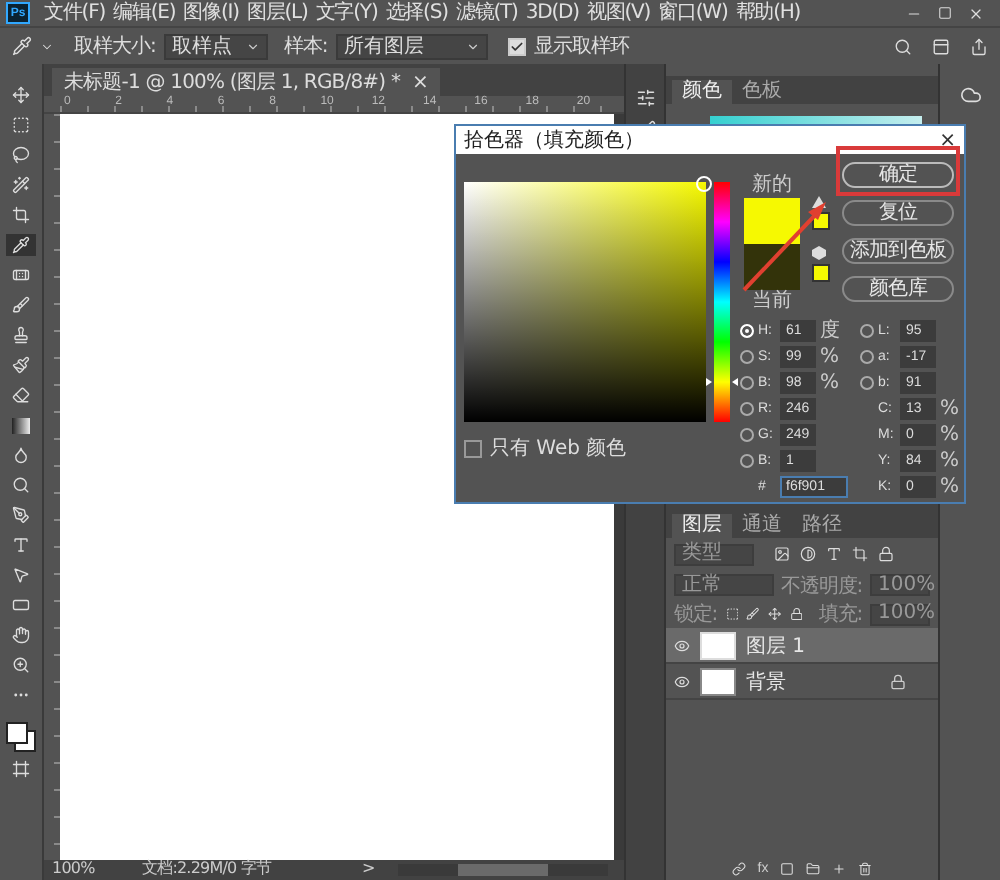  What do you see at coordinates (115, 46) in the screenshot?
I see `sample-size-label: 取样大小:` at bounding box center [115, 46].